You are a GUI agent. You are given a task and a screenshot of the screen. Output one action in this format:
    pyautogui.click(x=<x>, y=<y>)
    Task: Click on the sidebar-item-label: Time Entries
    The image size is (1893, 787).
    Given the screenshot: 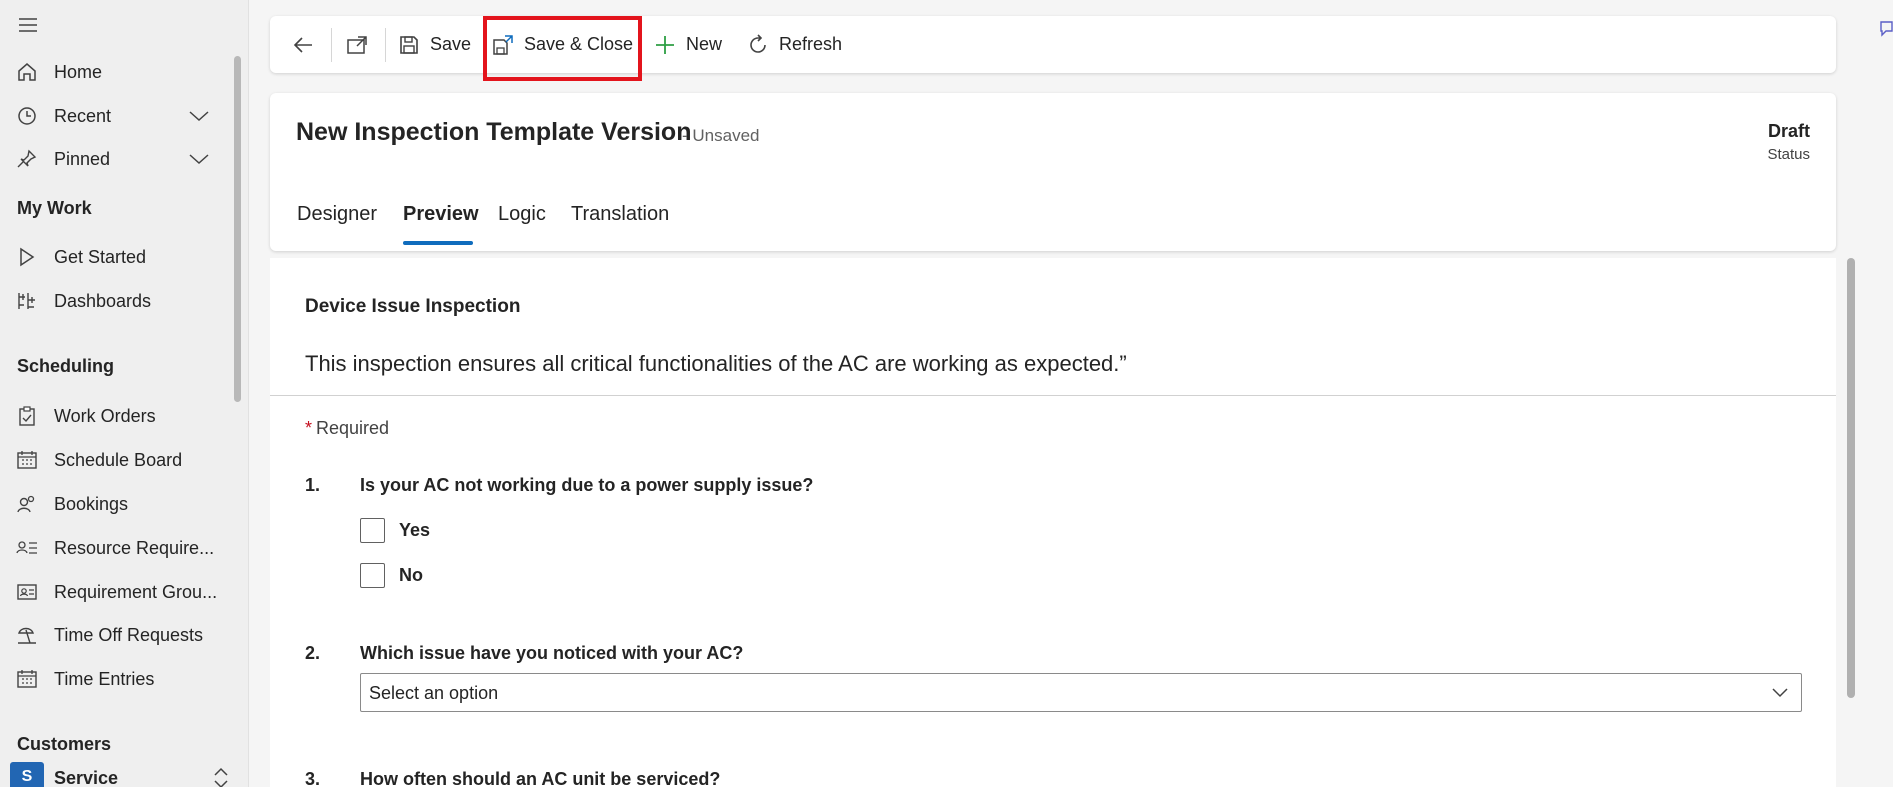 What is the action you would take?
    pyautogui.click(x=104, y=678)
    